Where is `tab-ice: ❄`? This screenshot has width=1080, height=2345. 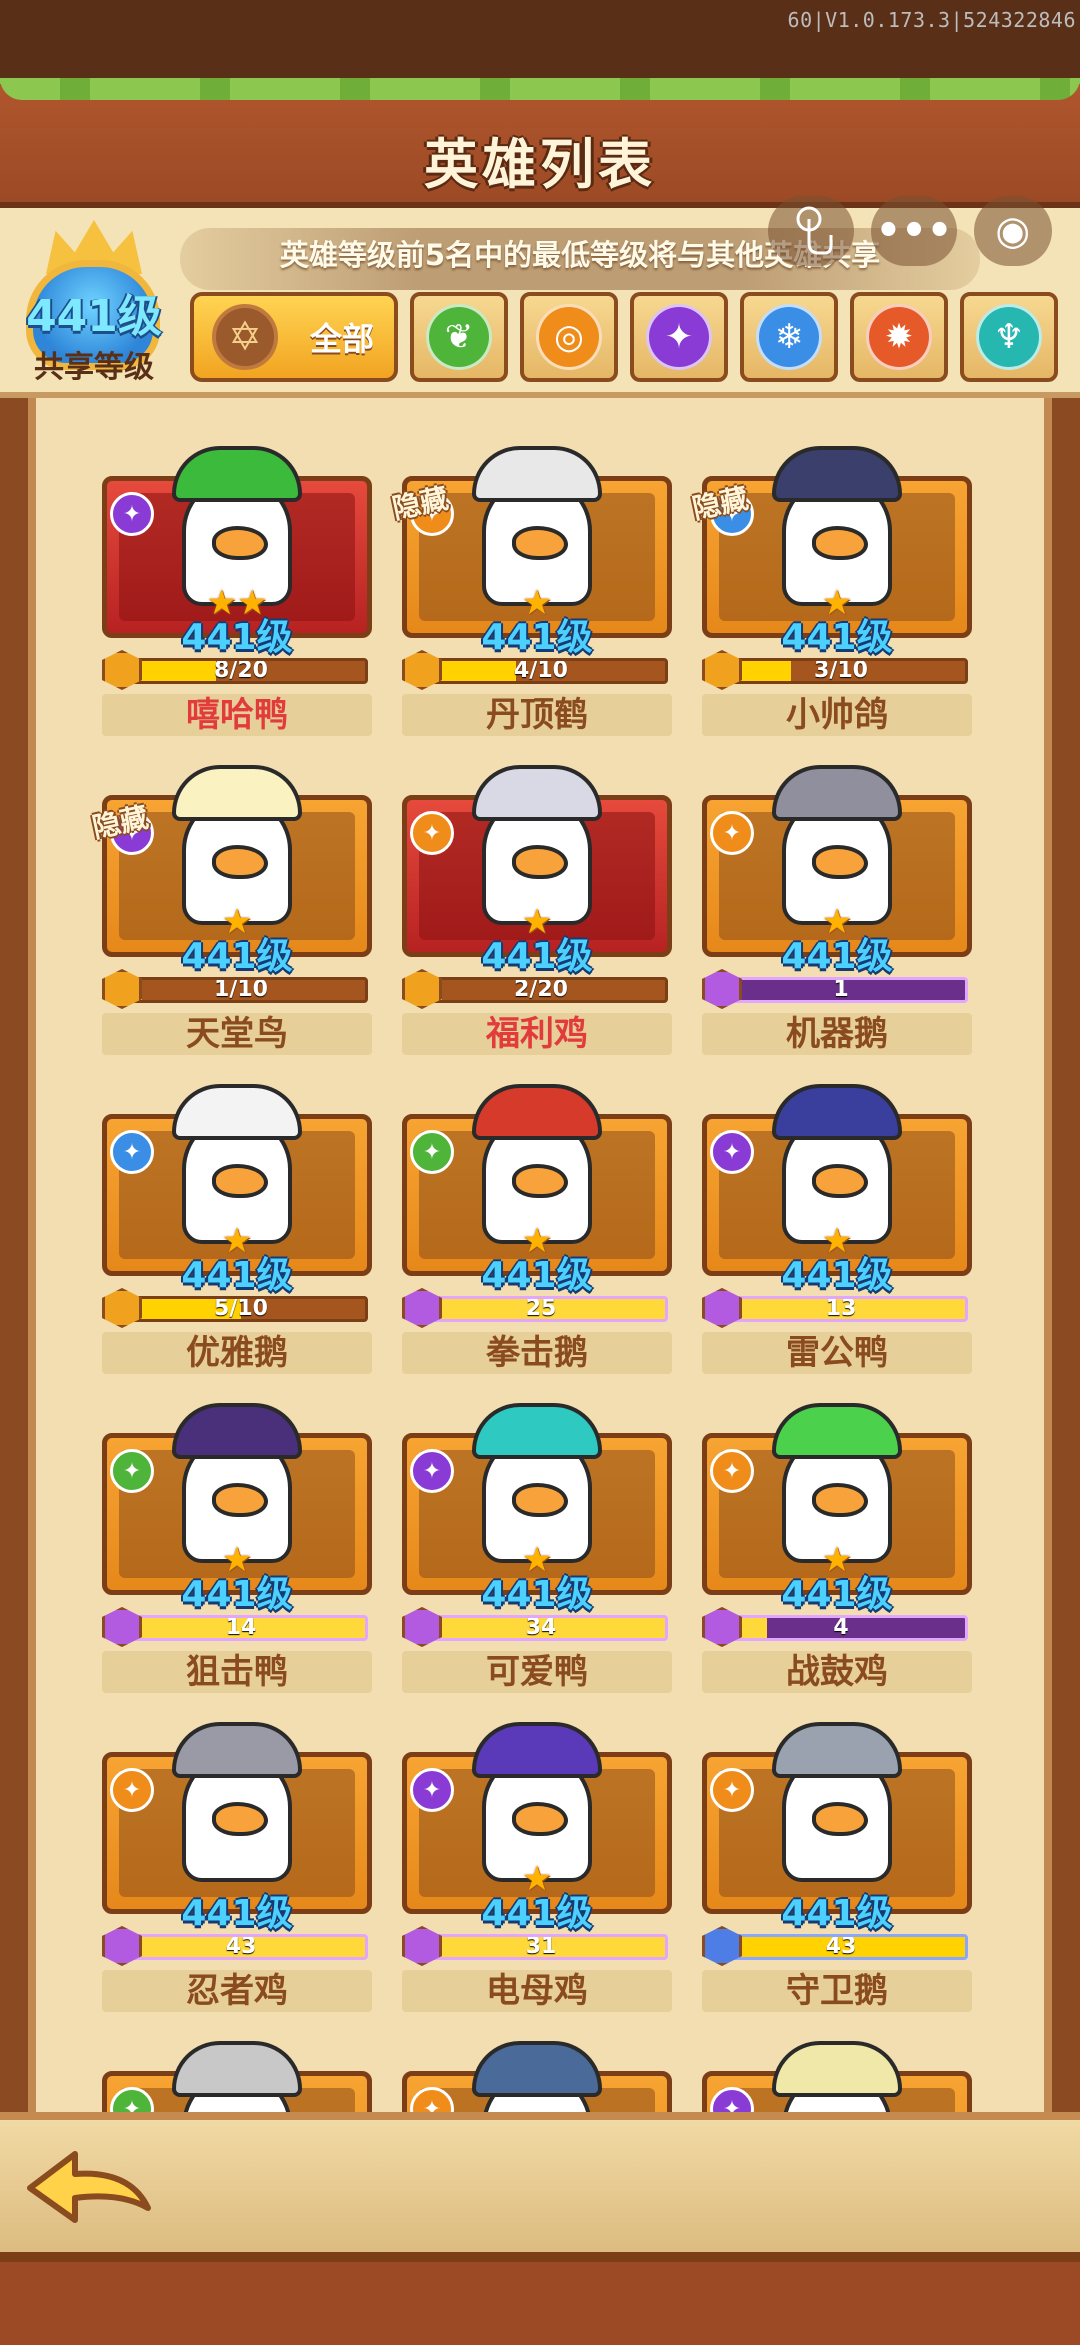 tab-ice: ❄ is located at coordinates (789, 337).